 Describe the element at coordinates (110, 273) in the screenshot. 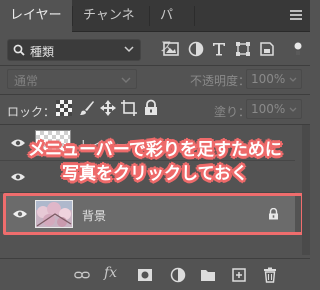

I see `fx-icon: fx` at that location.